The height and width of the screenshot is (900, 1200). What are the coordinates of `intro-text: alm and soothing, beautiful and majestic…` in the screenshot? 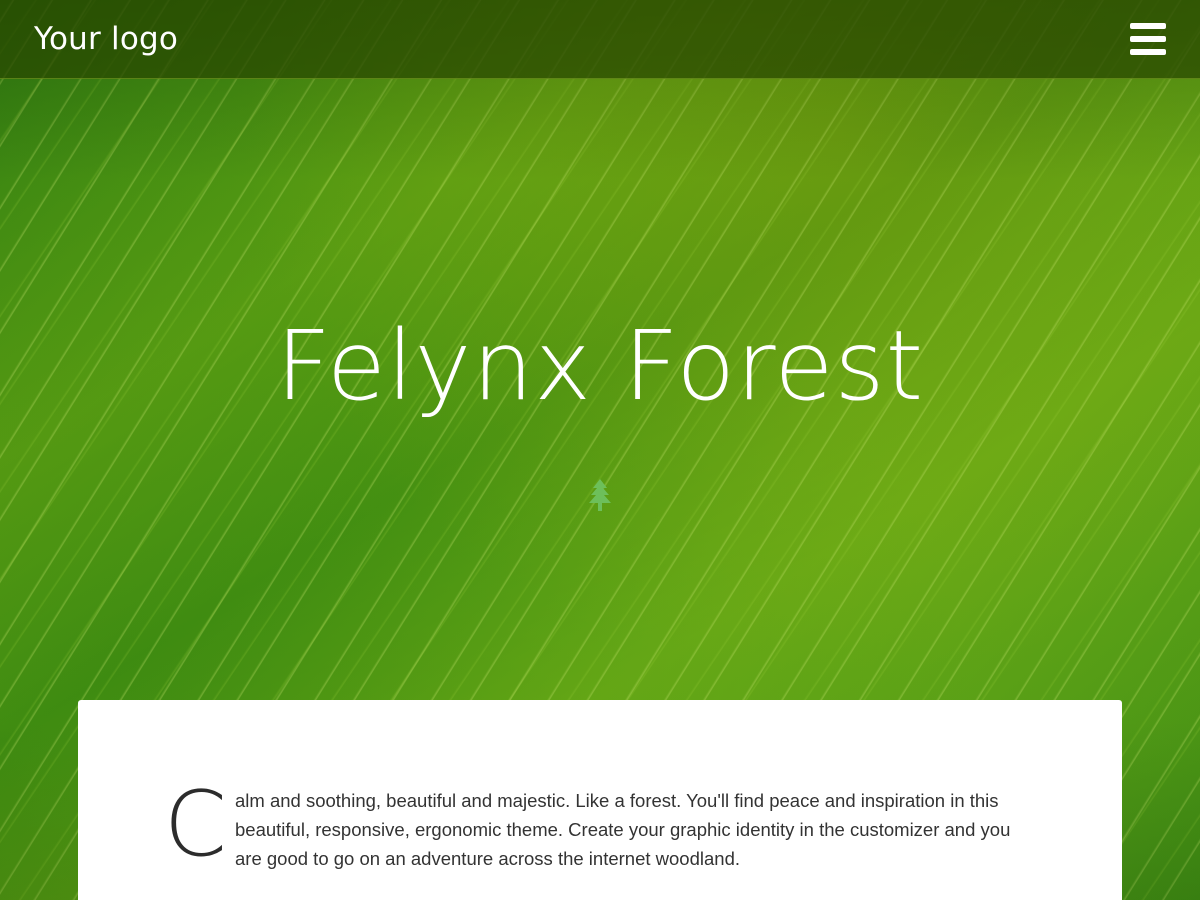 It's located at (623, 829).